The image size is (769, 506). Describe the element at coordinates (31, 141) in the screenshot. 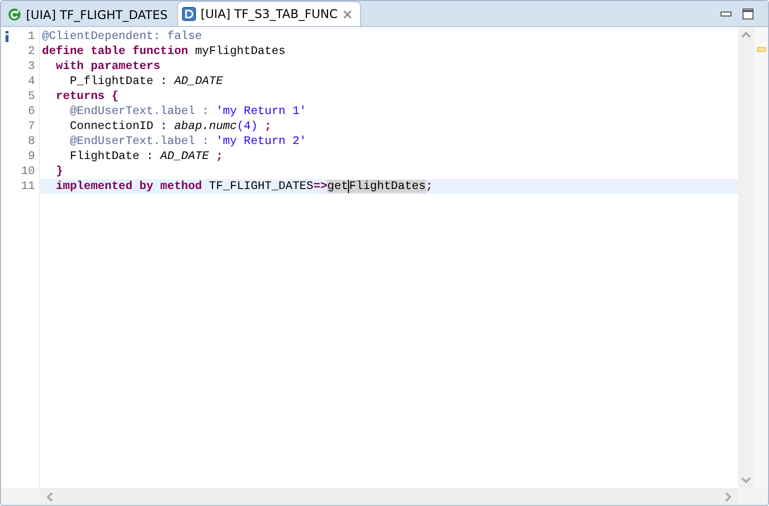

I see `line-number: 8` at that location.